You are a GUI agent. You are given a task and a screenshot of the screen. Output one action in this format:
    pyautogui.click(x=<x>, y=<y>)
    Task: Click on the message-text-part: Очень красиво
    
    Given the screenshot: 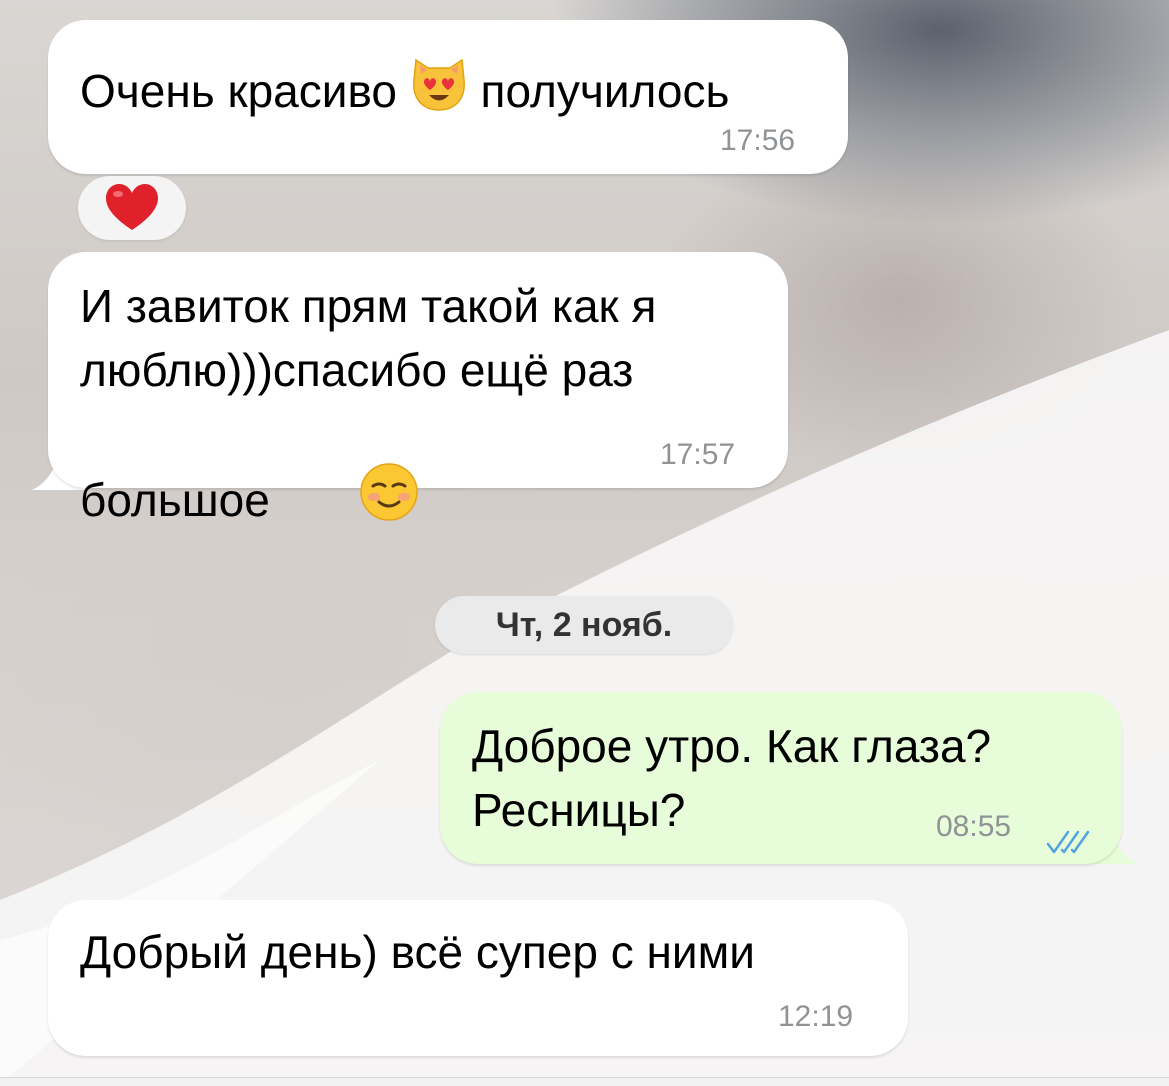 What is the action you would take?
    pyautogui.click(x=245, y=91)
    